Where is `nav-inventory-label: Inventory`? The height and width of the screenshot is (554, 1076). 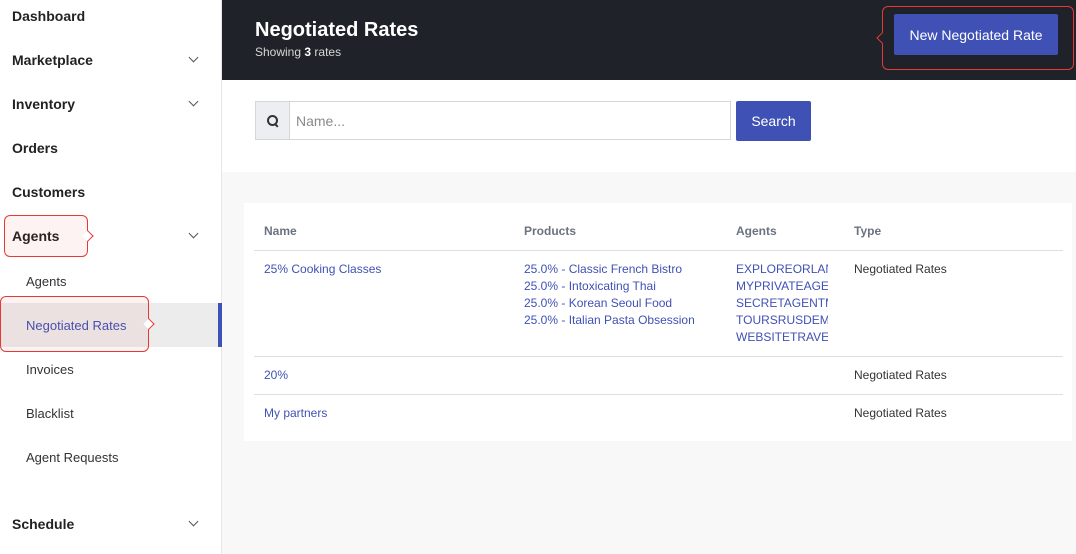 nav-inventory-label: Inventory is located at coordinates (44, 104).